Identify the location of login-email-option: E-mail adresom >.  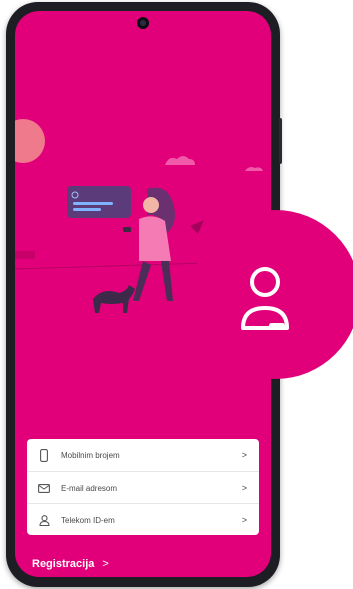
(143, 487).